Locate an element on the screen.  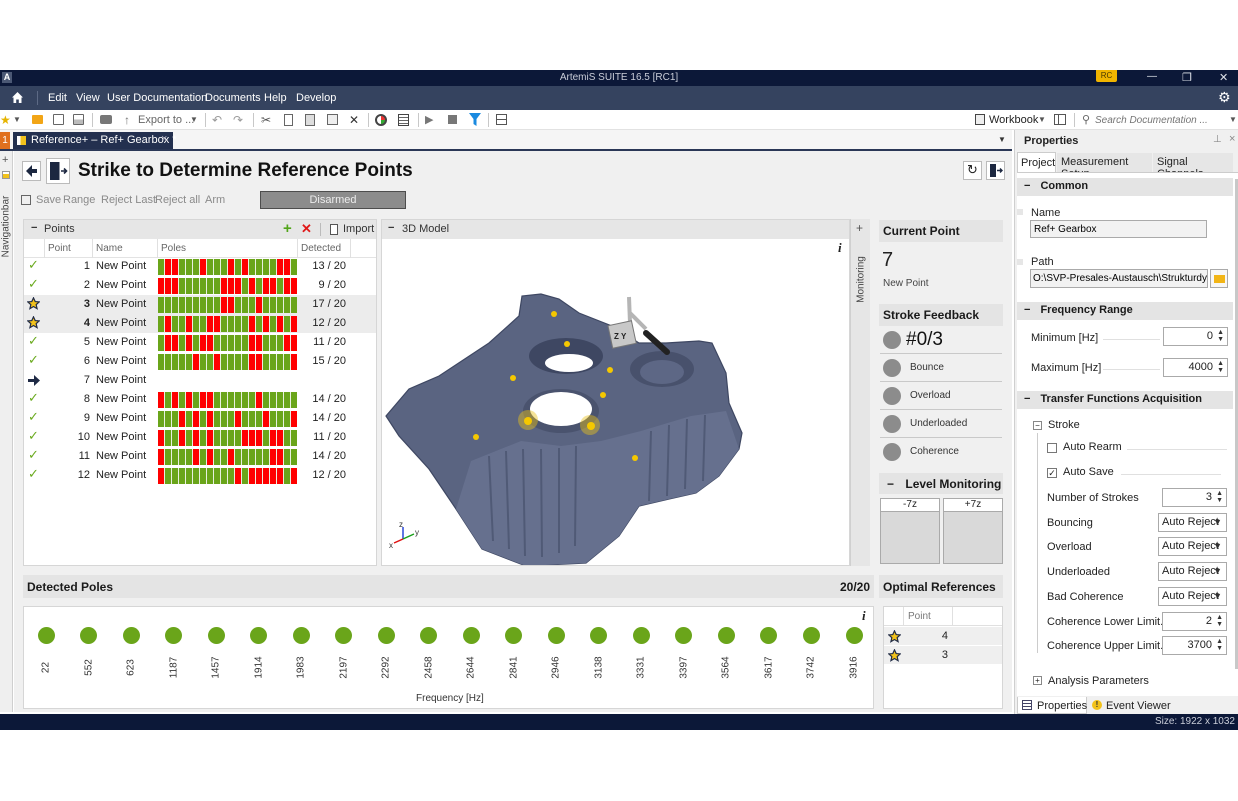
table-row: ✓ 10 New Point 11 / 20 is located at coordinates (200, 437).